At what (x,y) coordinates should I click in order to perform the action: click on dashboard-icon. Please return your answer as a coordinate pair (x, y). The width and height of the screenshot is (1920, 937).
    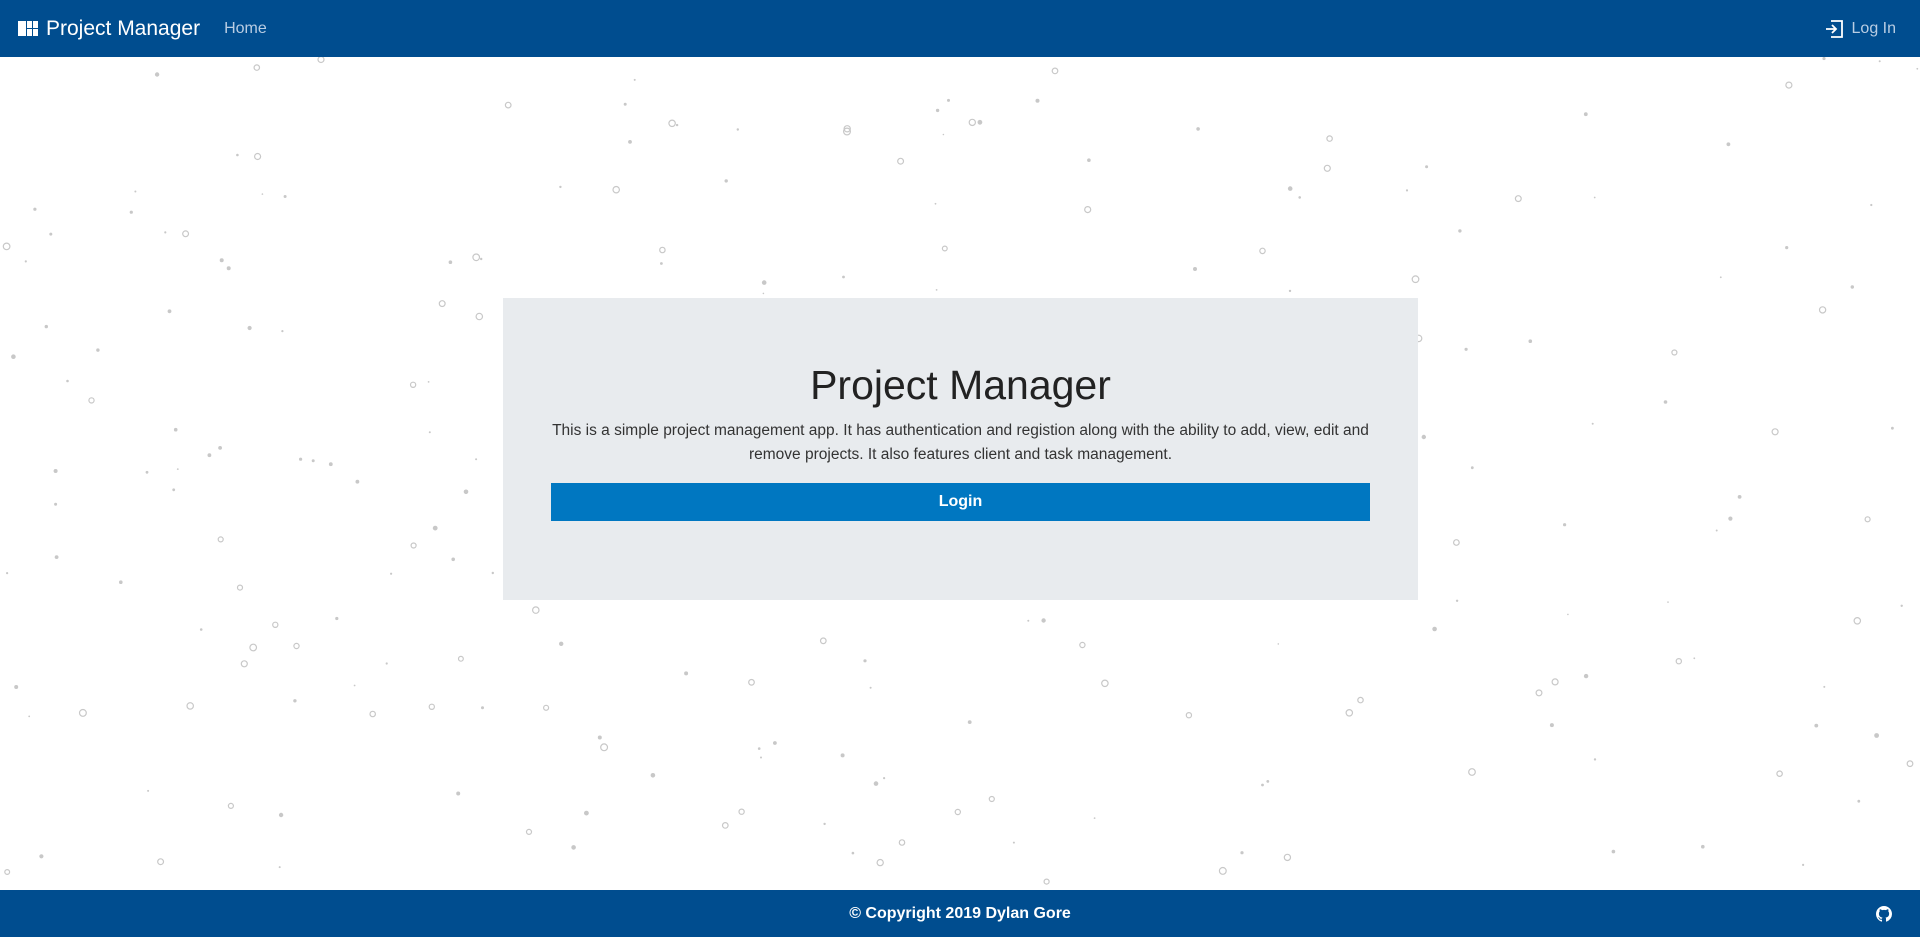
    Looking at the image, I should click on (28, 28).